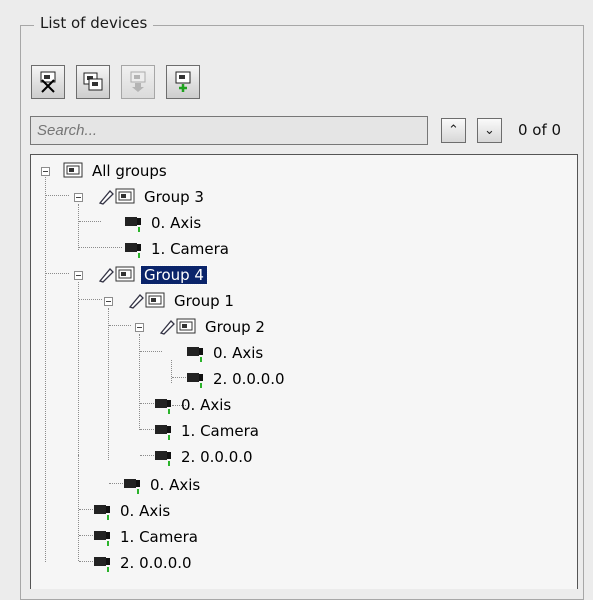 The image size is (593, 600). I want to click on tree-node-all-groups: All groups, so click(116, 171).